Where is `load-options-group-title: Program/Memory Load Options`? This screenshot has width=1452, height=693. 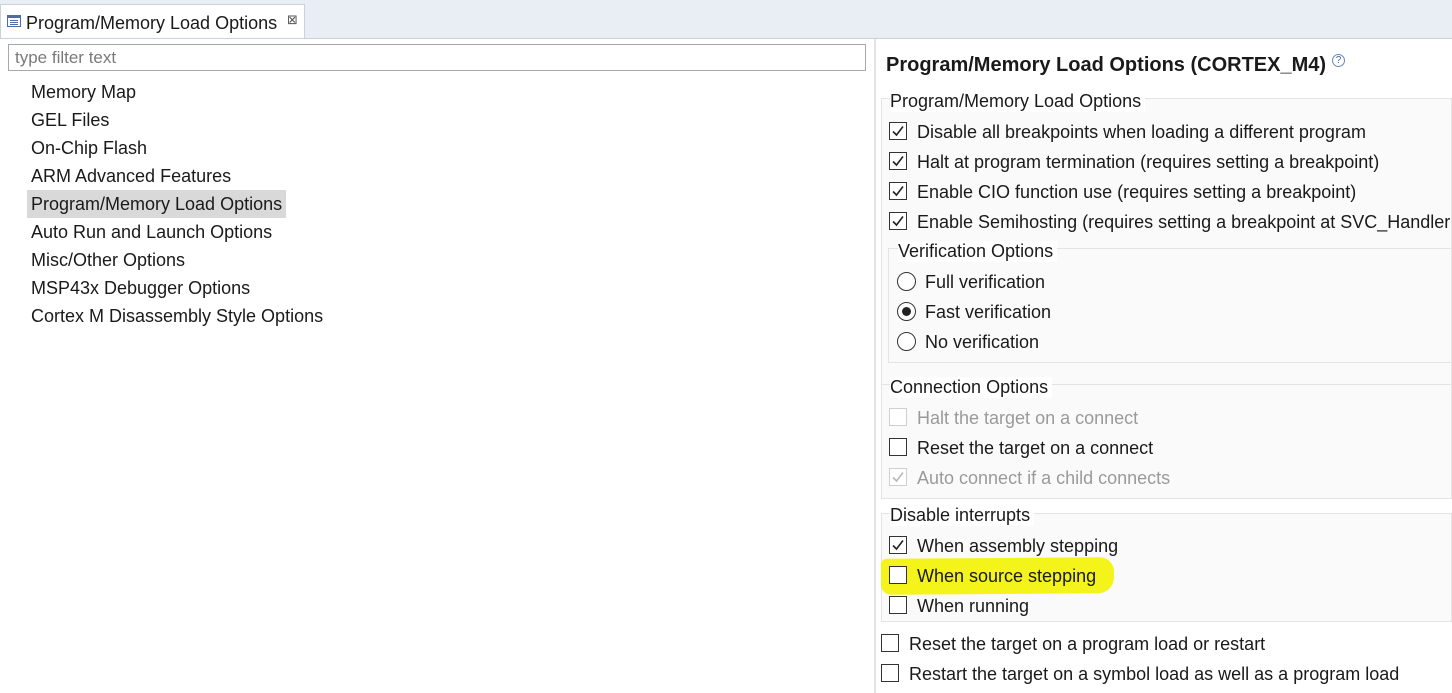
load-options-group-title: Program/Memory Load Options is located at coordinates (1018, 101).